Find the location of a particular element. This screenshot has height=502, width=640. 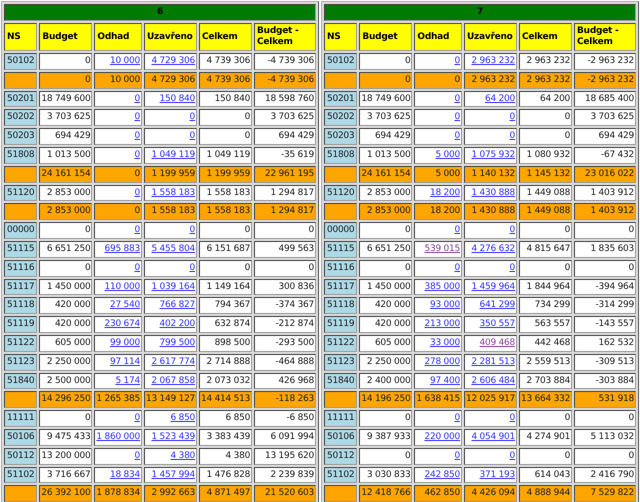

subtotal-cell: 12 025 917 is located at coordinates (491, 399).